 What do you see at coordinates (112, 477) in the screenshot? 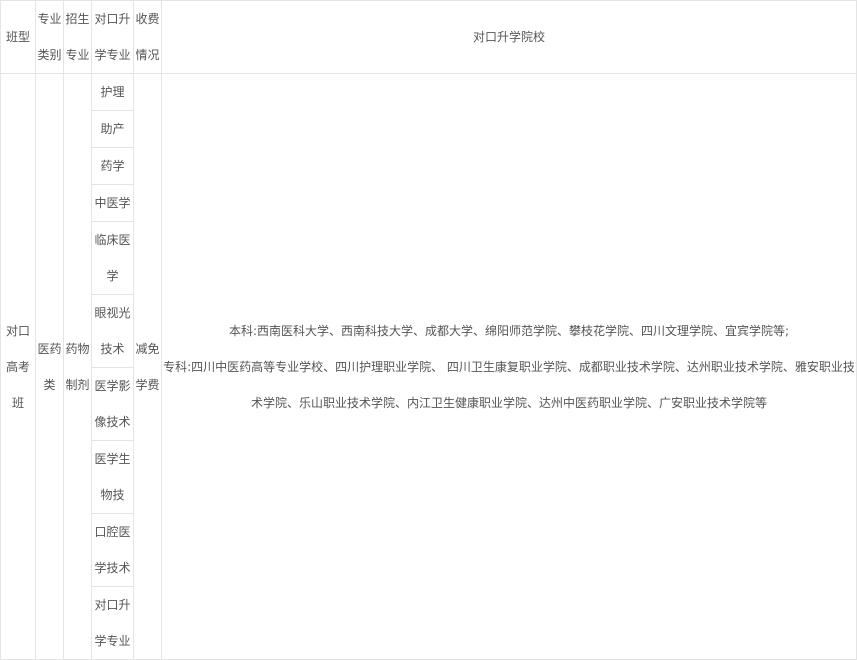
I see `cell-counterpart-major: 医学生物技` at bounding box center [112, 477].